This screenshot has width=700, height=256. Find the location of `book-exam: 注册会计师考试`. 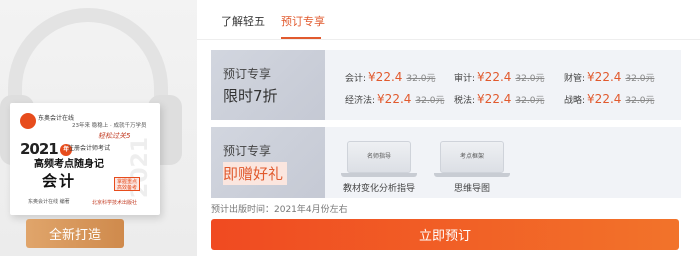

book-exam: 注册会计师考试 is located at coordinates (89, 148).